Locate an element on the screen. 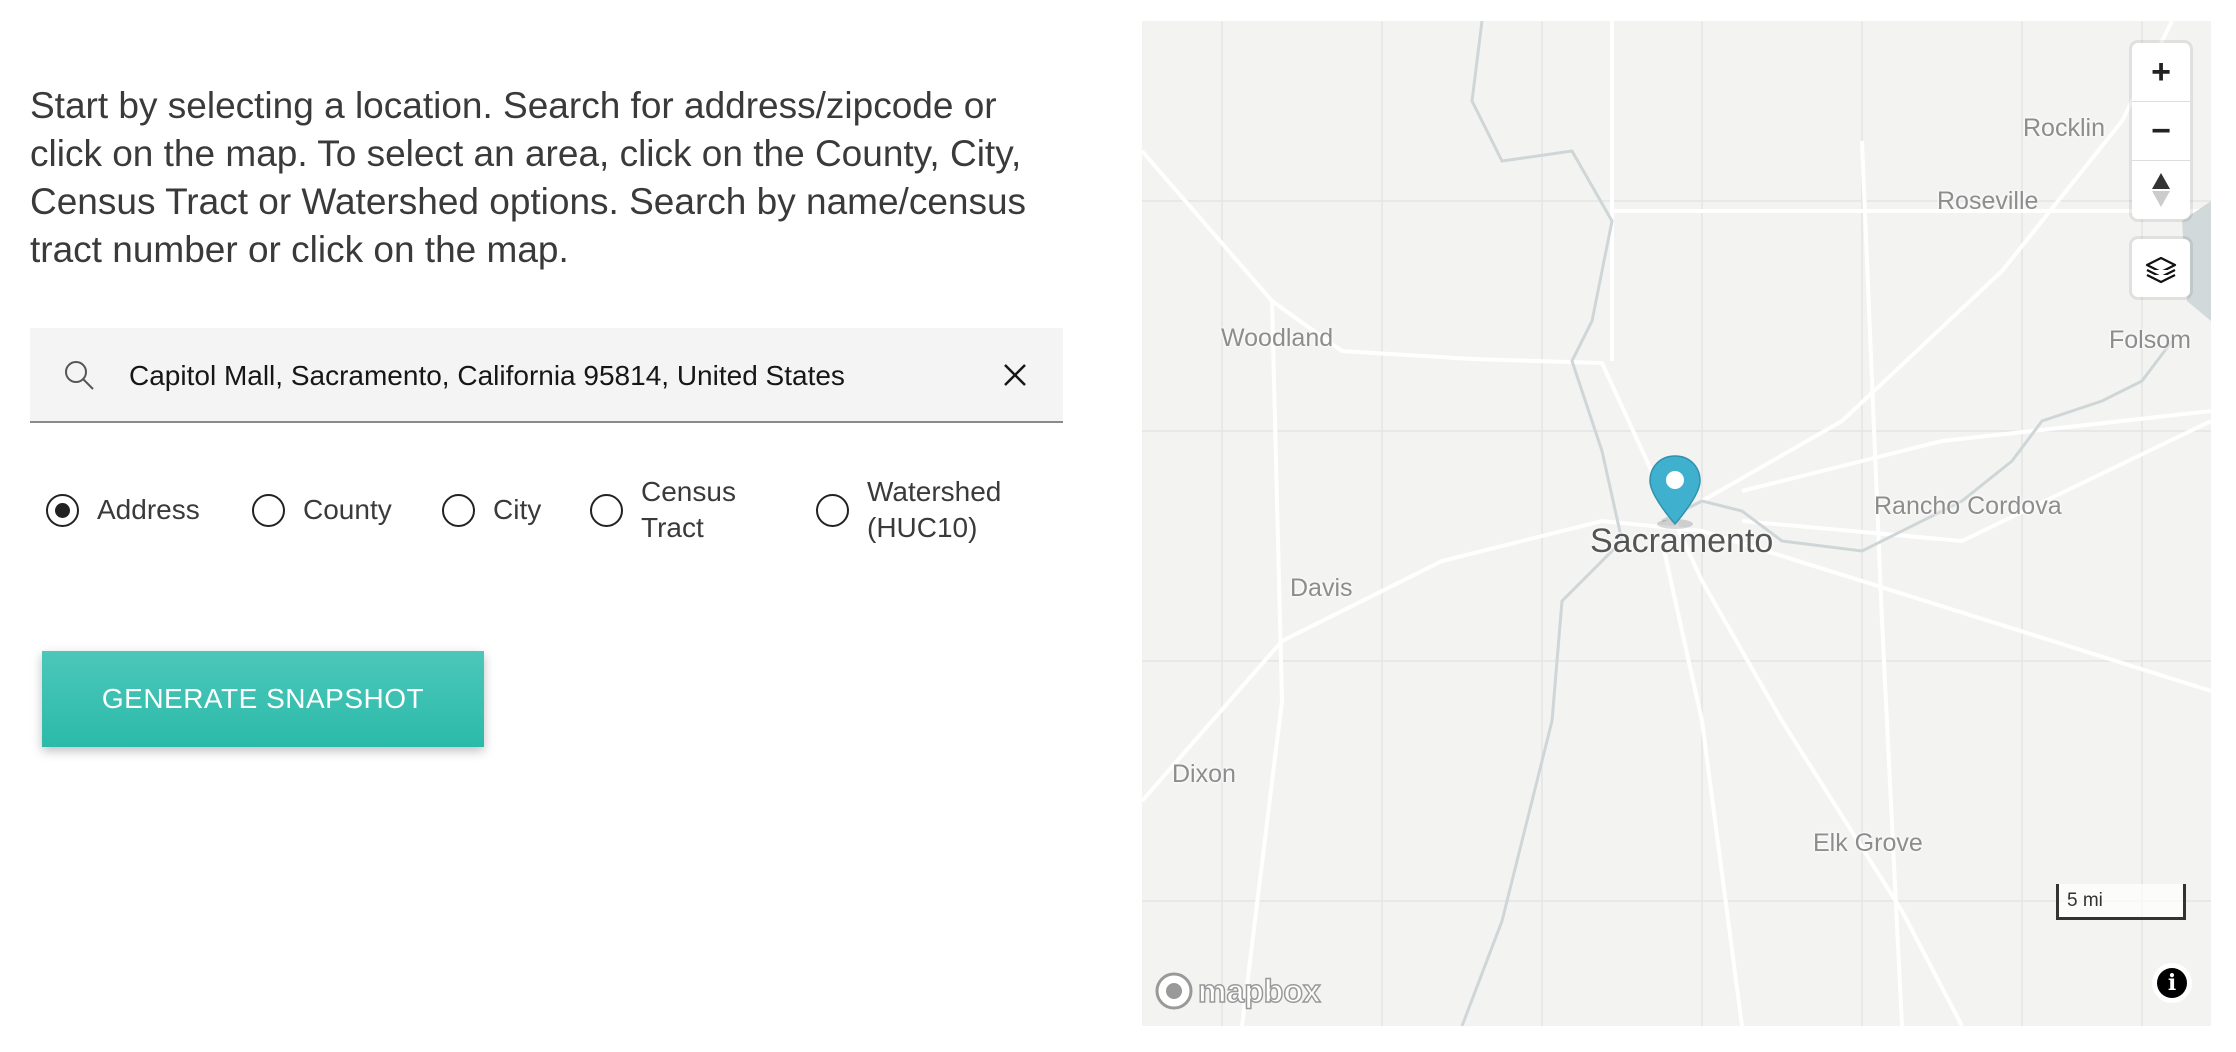 The width and height of the screenshot is (2236, 1052). zoom-out-button: − is located at coordinates (2161, 131).